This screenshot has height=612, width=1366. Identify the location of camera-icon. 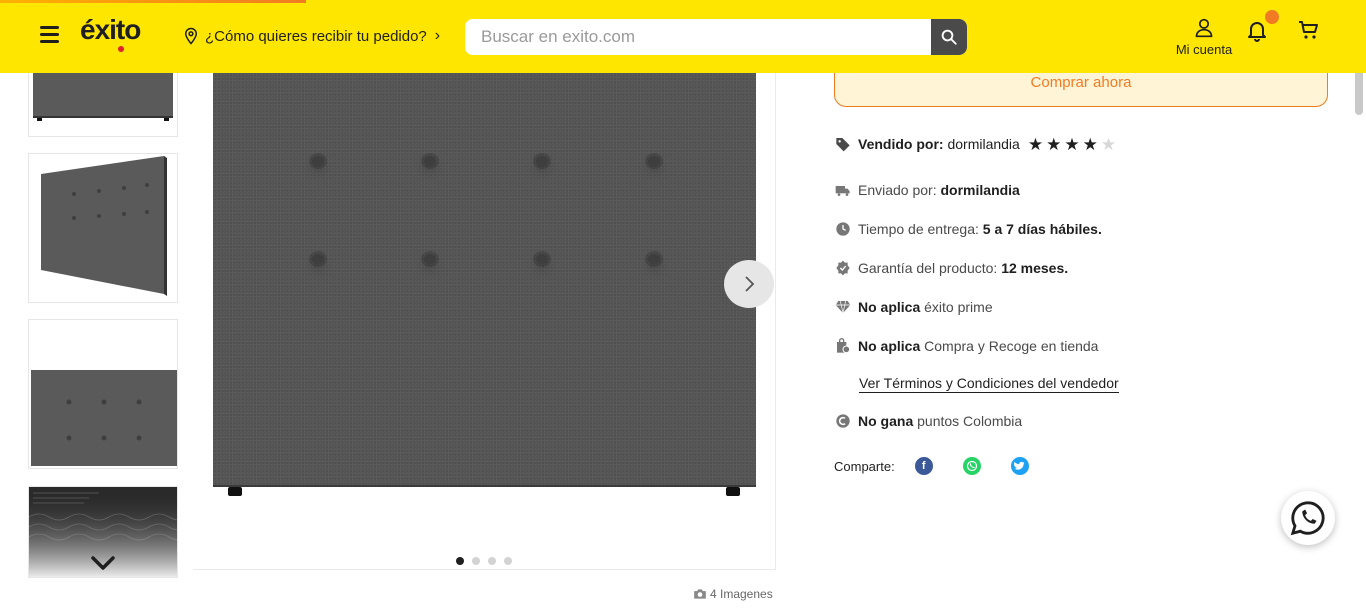
(700, 594).